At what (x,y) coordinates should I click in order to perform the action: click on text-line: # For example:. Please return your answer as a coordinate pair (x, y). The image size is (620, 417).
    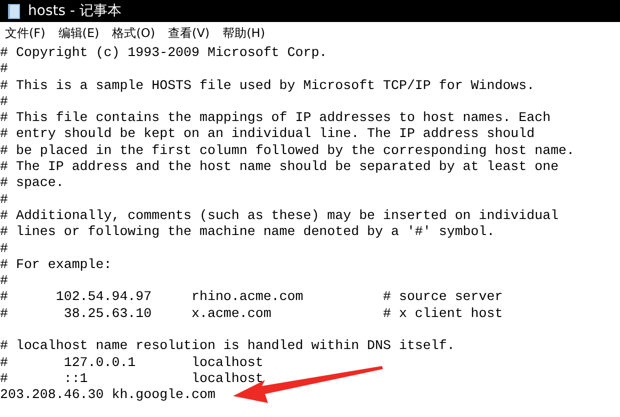
    Looking at the image, I should click on (56, 265).